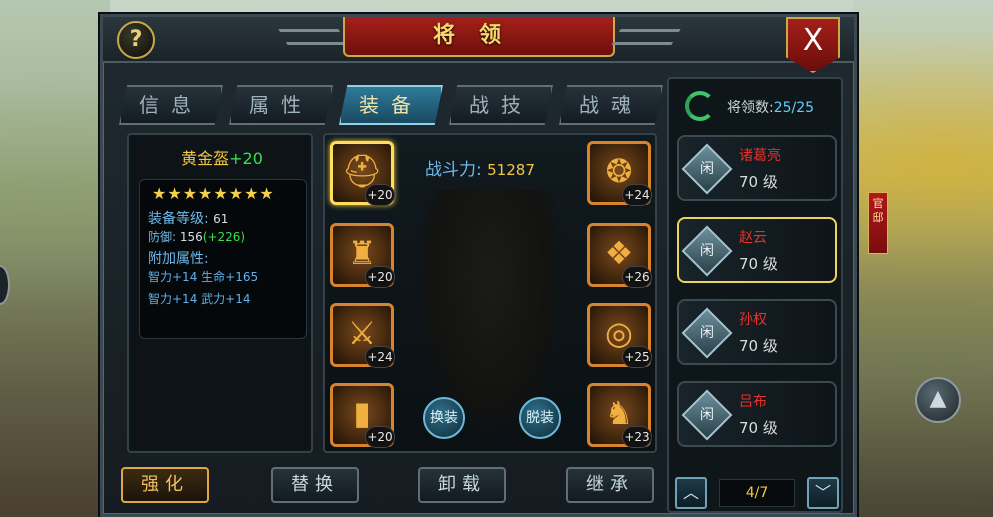 This screenshot has width=993, height=517. Describe the element at coordinates (501, 105) in the screenshot. I see `tab-battle-skills: 战技` at that location.